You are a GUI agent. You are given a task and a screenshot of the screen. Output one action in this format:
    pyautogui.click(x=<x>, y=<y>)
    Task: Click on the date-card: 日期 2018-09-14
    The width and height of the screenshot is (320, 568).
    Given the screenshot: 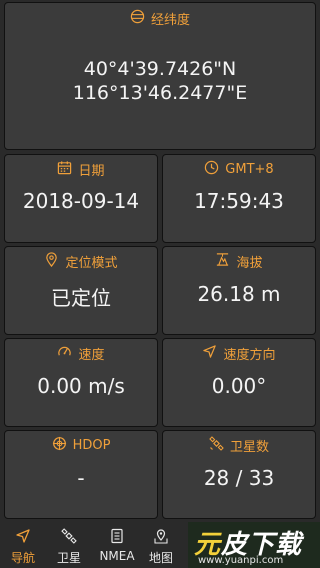 What is the action you would take?
    pyautogui.click(x=81, y=198)
    